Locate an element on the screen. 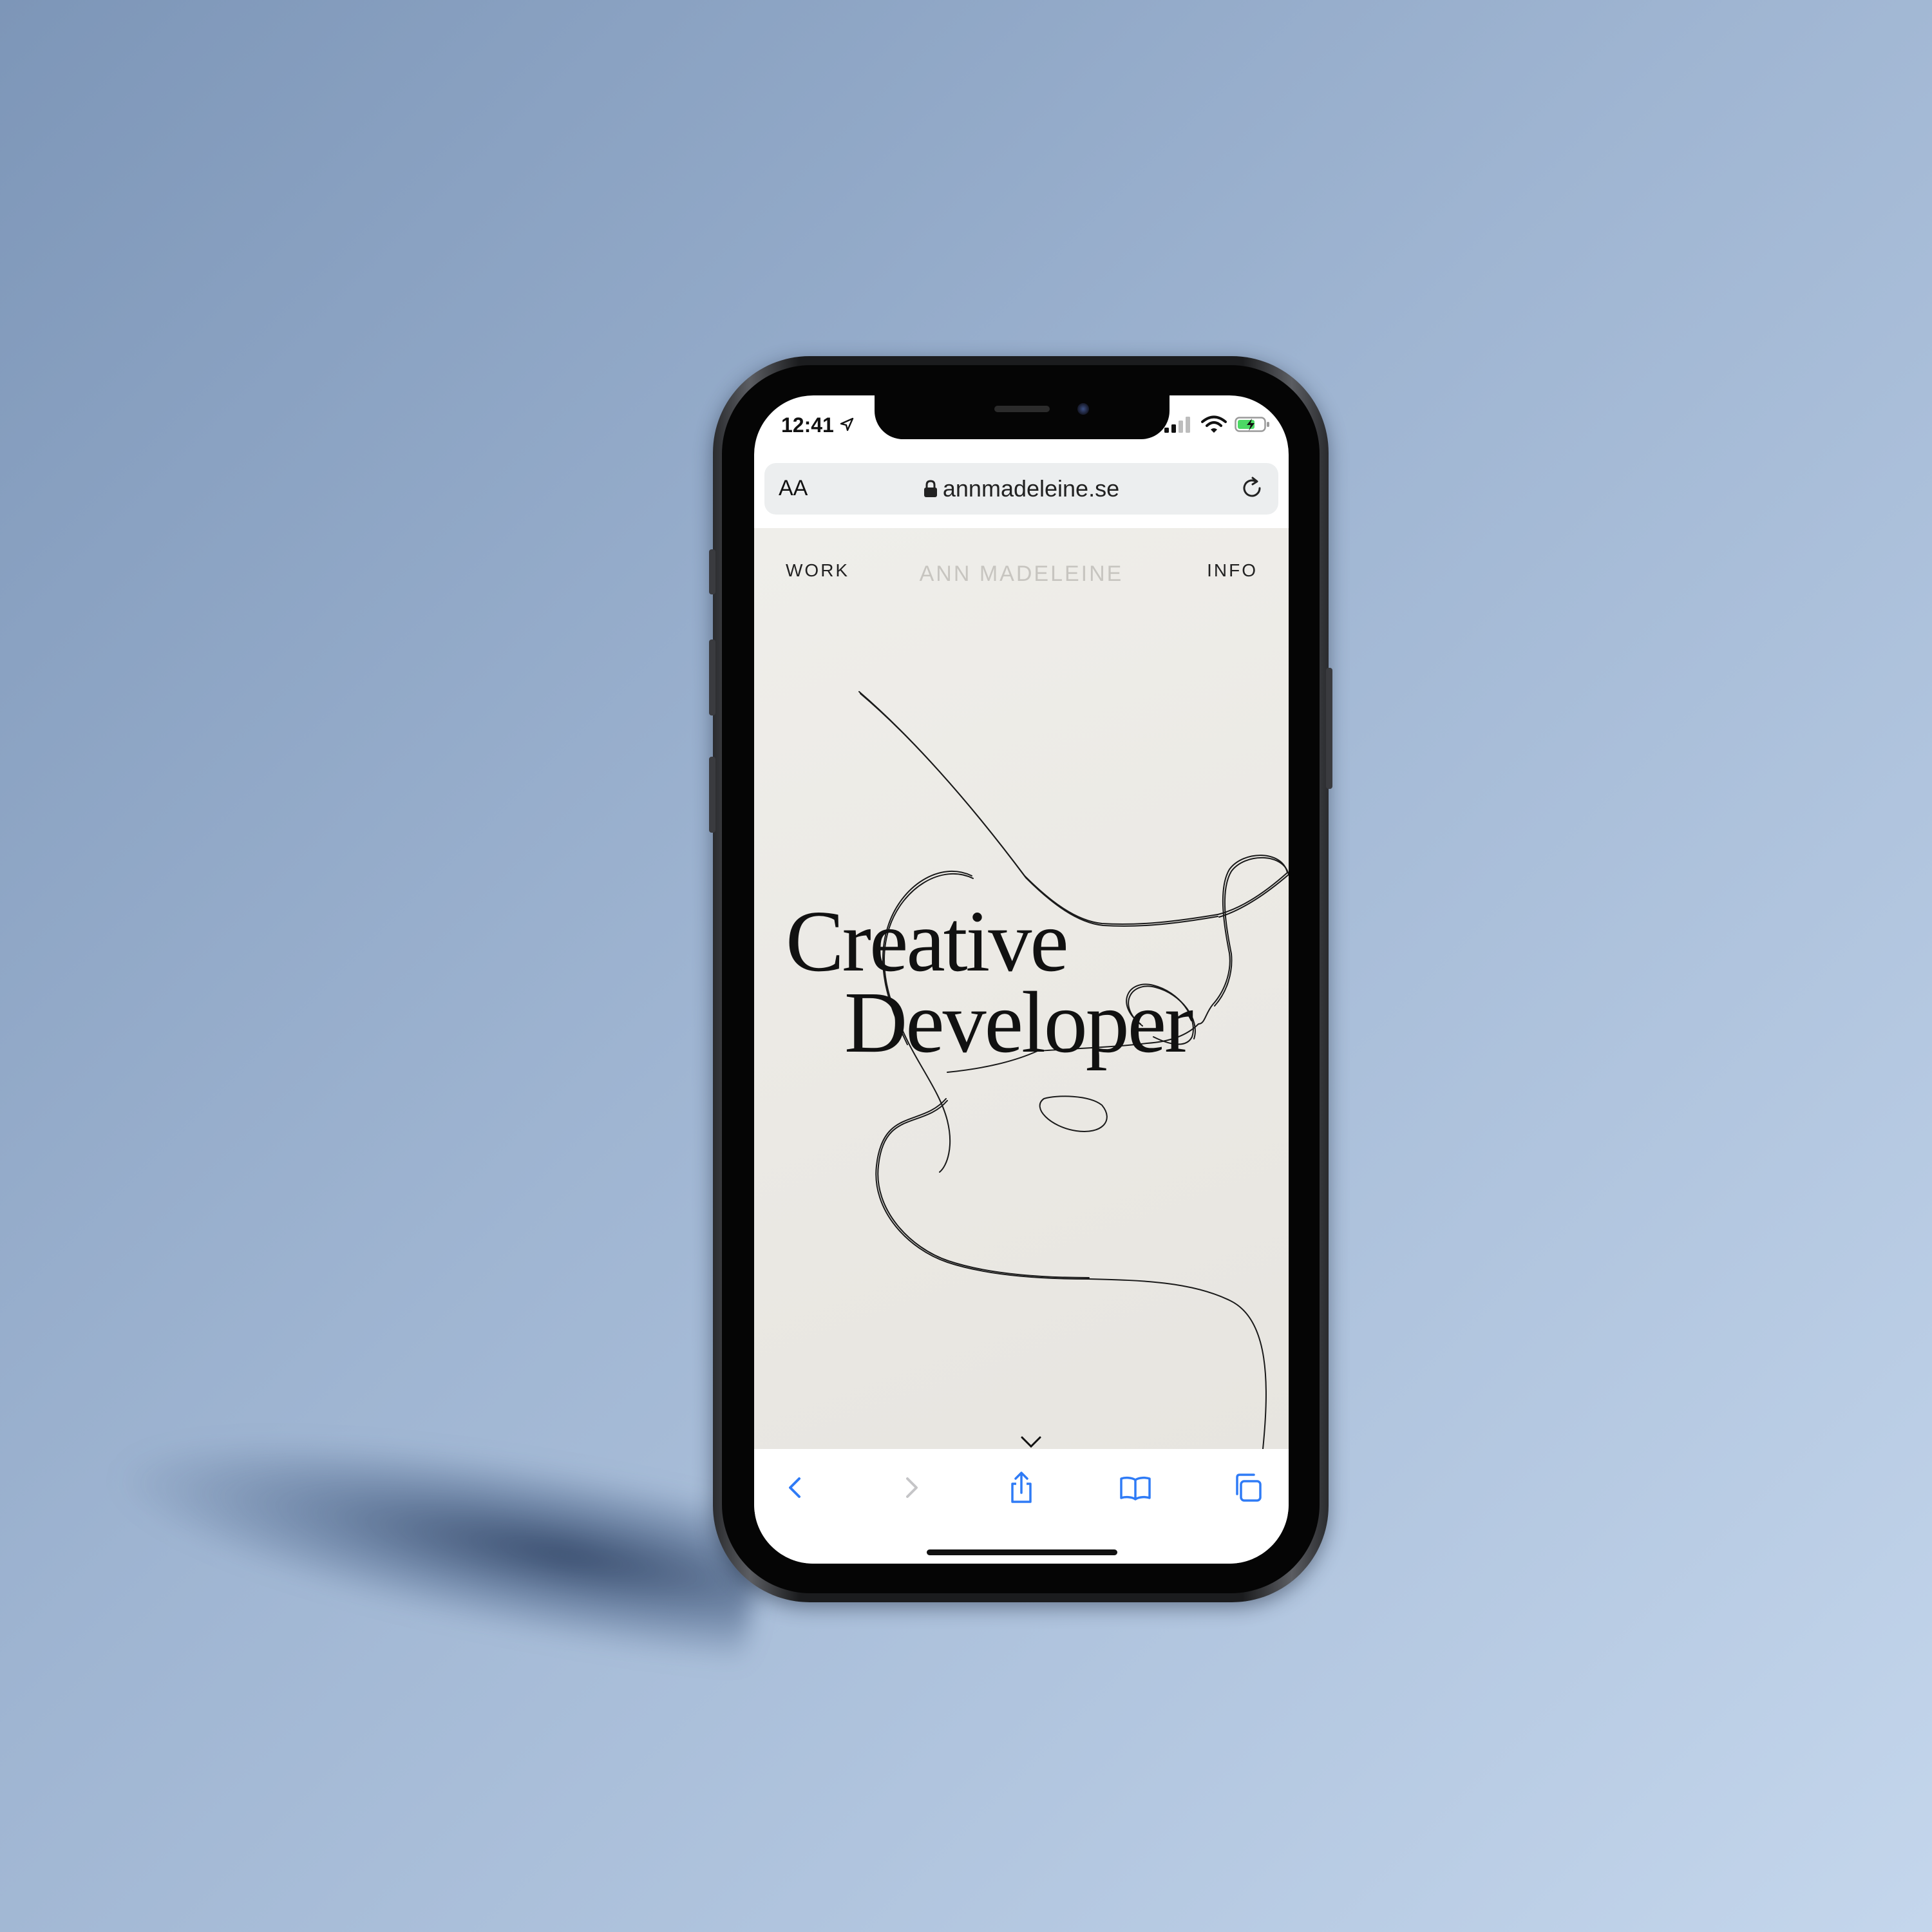 The image size is (1932, 1932). status-time: 12:41 is located at coordinates (817, 425).